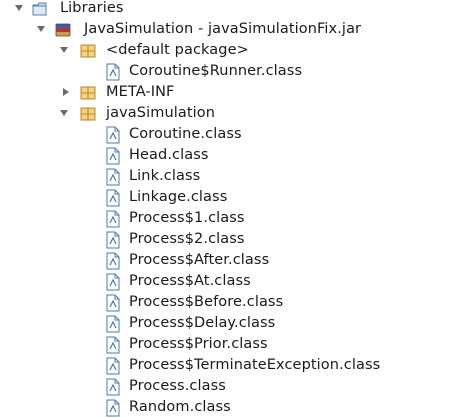 The image size is (474, 418). What do you see at coordinates (216, 71) in the screenshot?
I see `class-label: Coroutine$Runner.class` at bounding box center [216, 71].